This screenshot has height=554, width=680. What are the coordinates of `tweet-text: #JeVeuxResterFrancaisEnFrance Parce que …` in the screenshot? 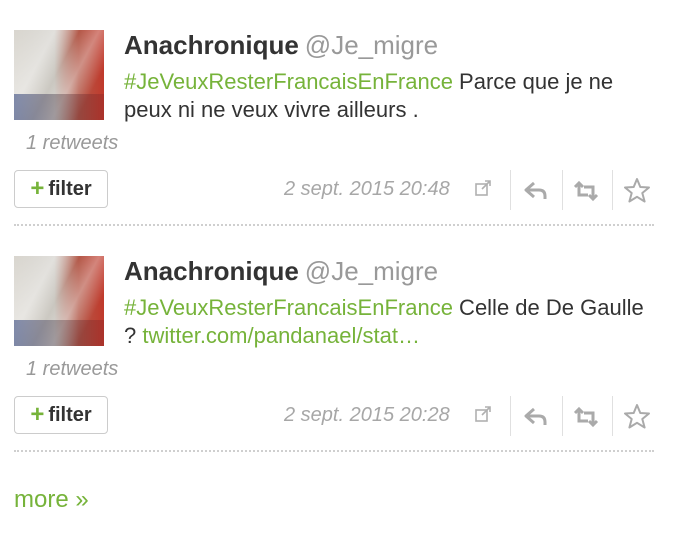 It's located at (384, 96).